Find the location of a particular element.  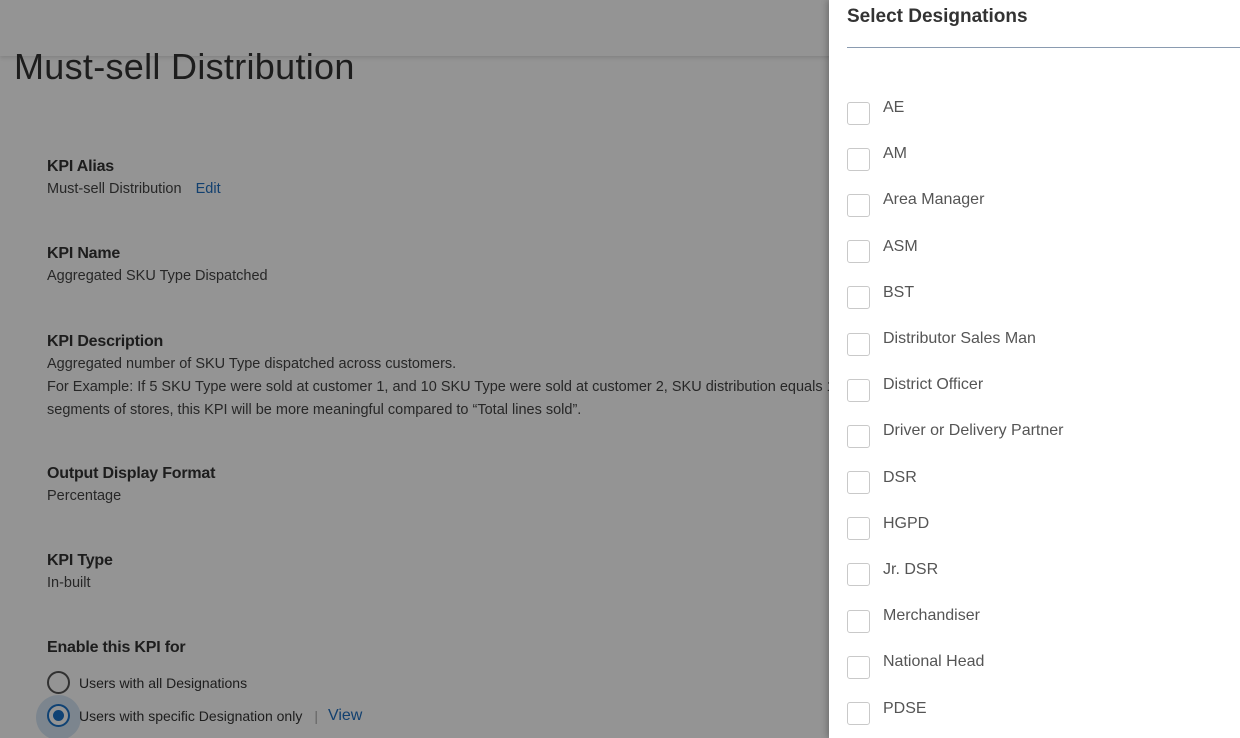

designation-option: AE is located at coordinates (1042, 111).